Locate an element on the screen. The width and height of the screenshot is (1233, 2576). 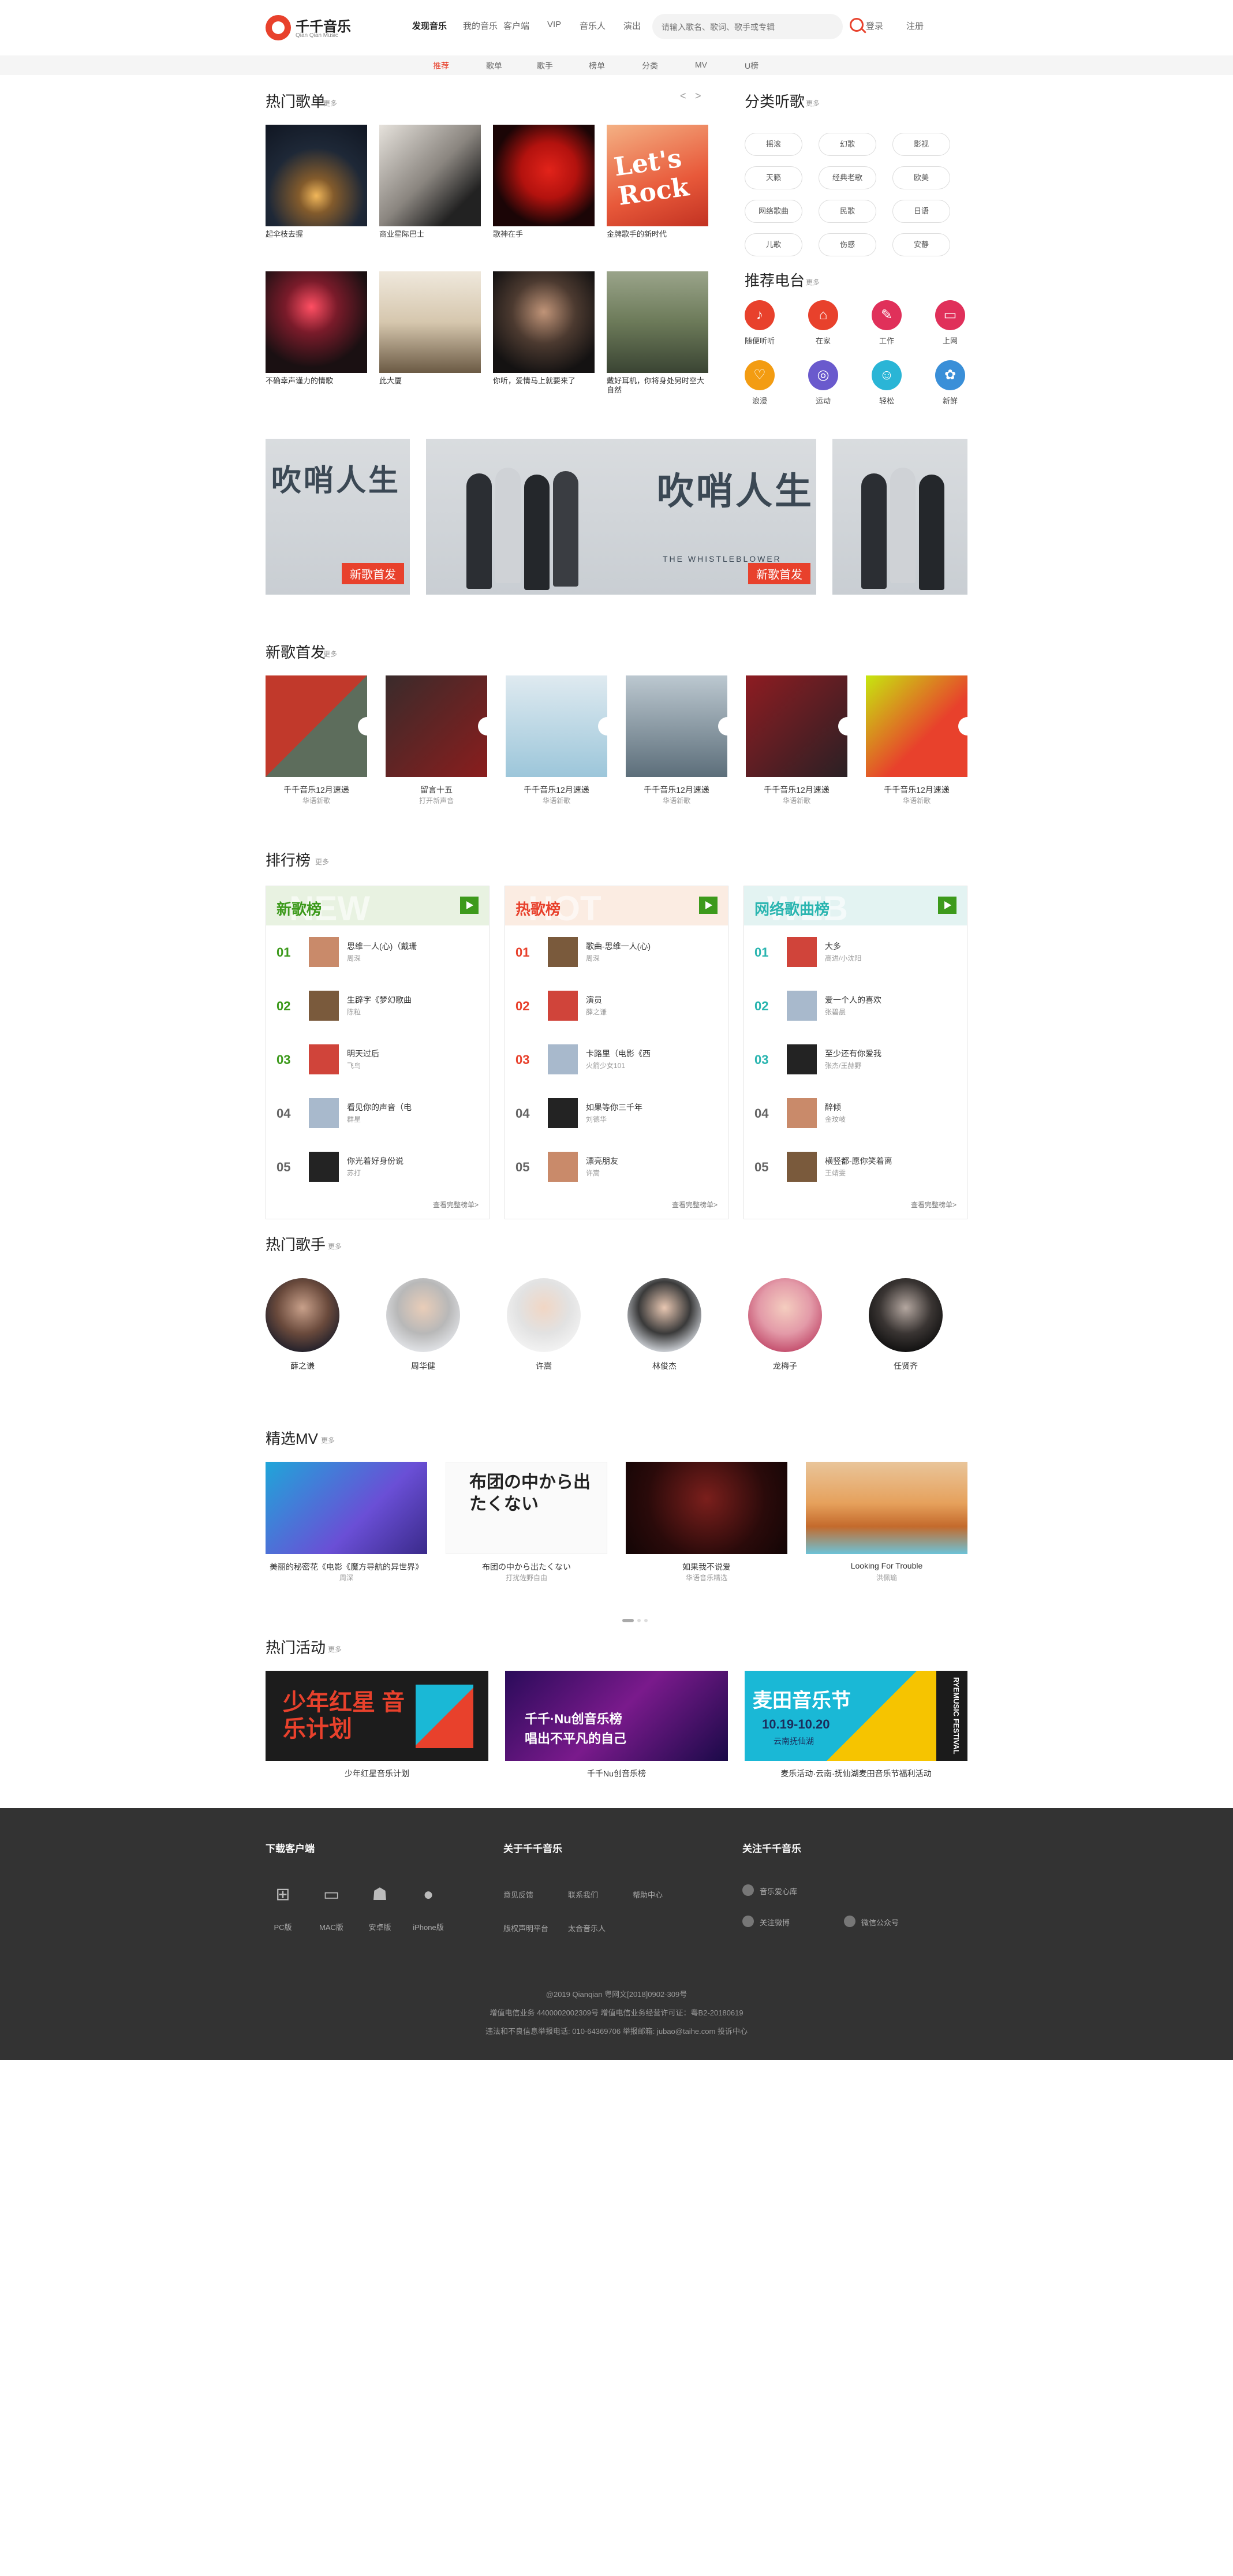
genre-pill: 网络歌曲 is located at coordinates (774, 211).